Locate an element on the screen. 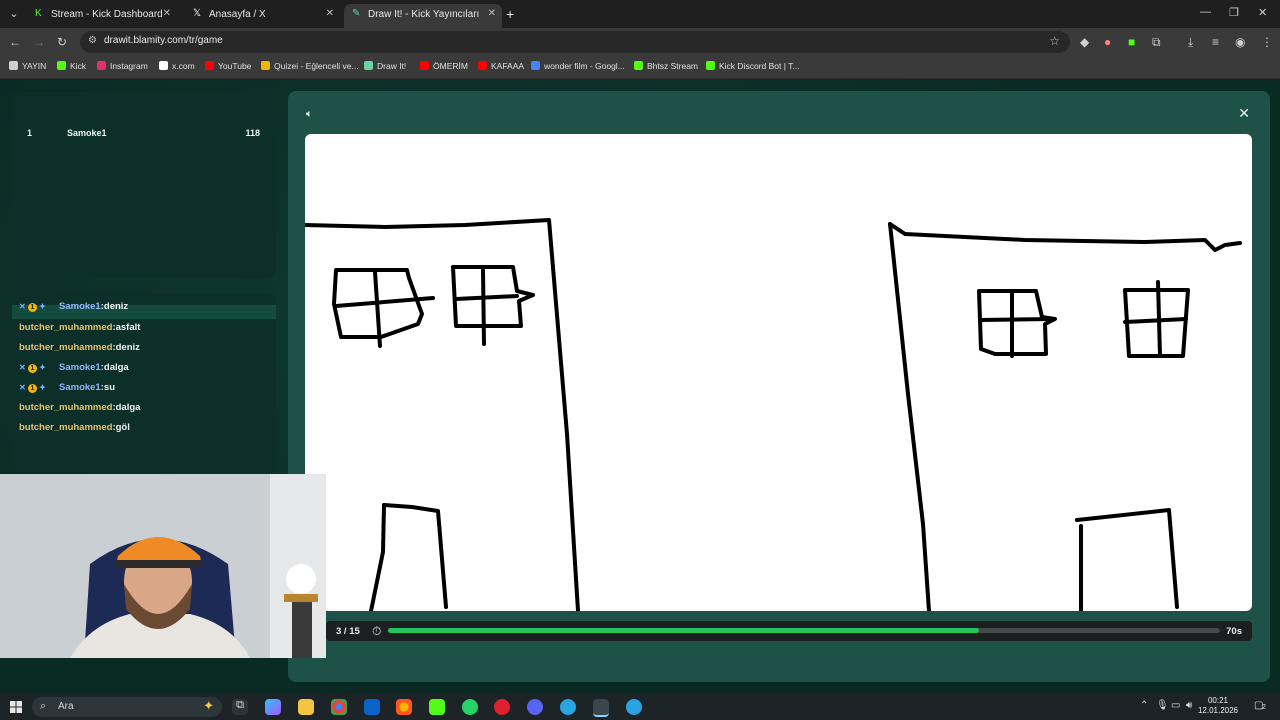 The width and height of the screenshot is (1280, 720). extension-red-icon: ● is located at coordinates (1107, 42).